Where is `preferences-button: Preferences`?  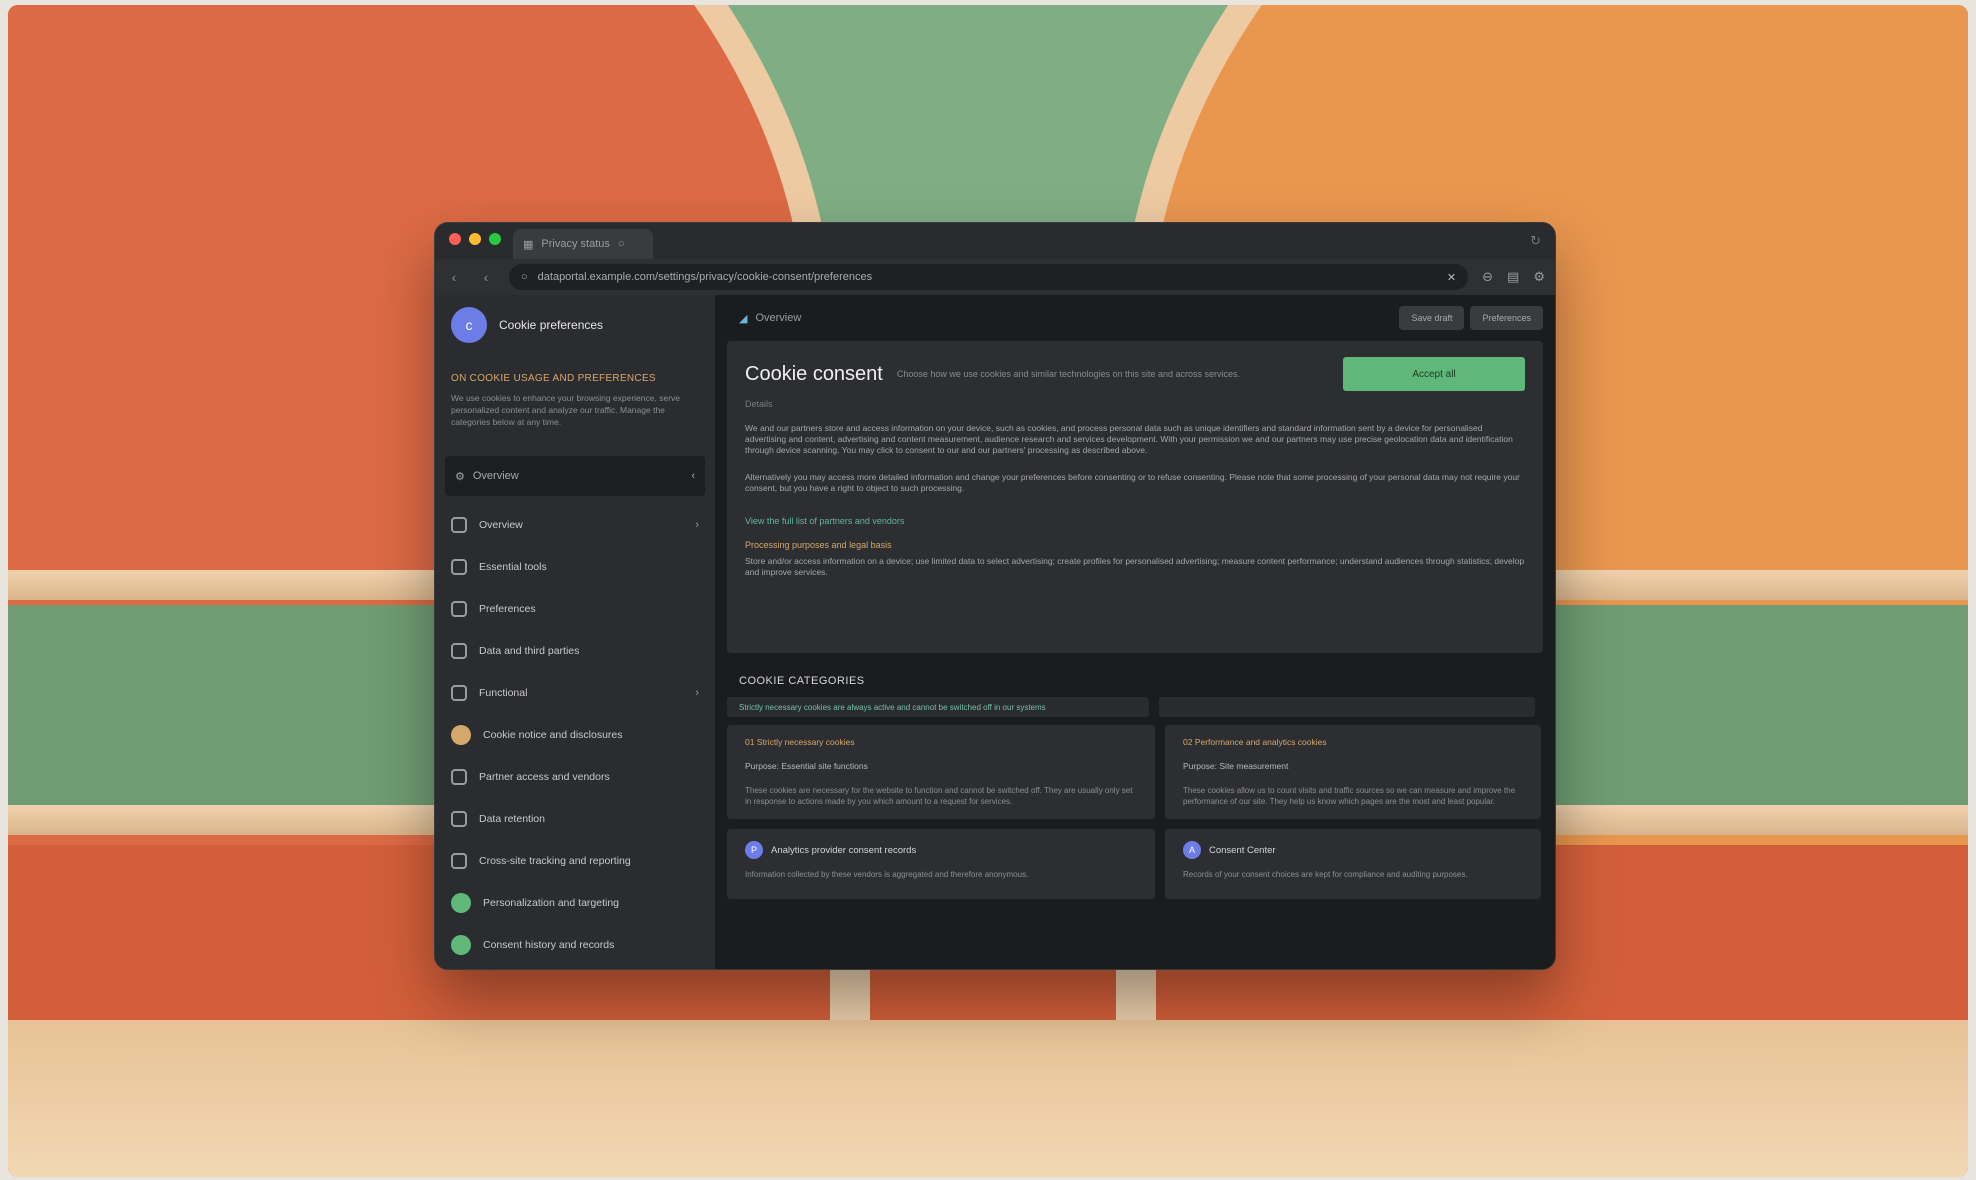 preferences-button: Preferences is located at coordinates (1506, 318).